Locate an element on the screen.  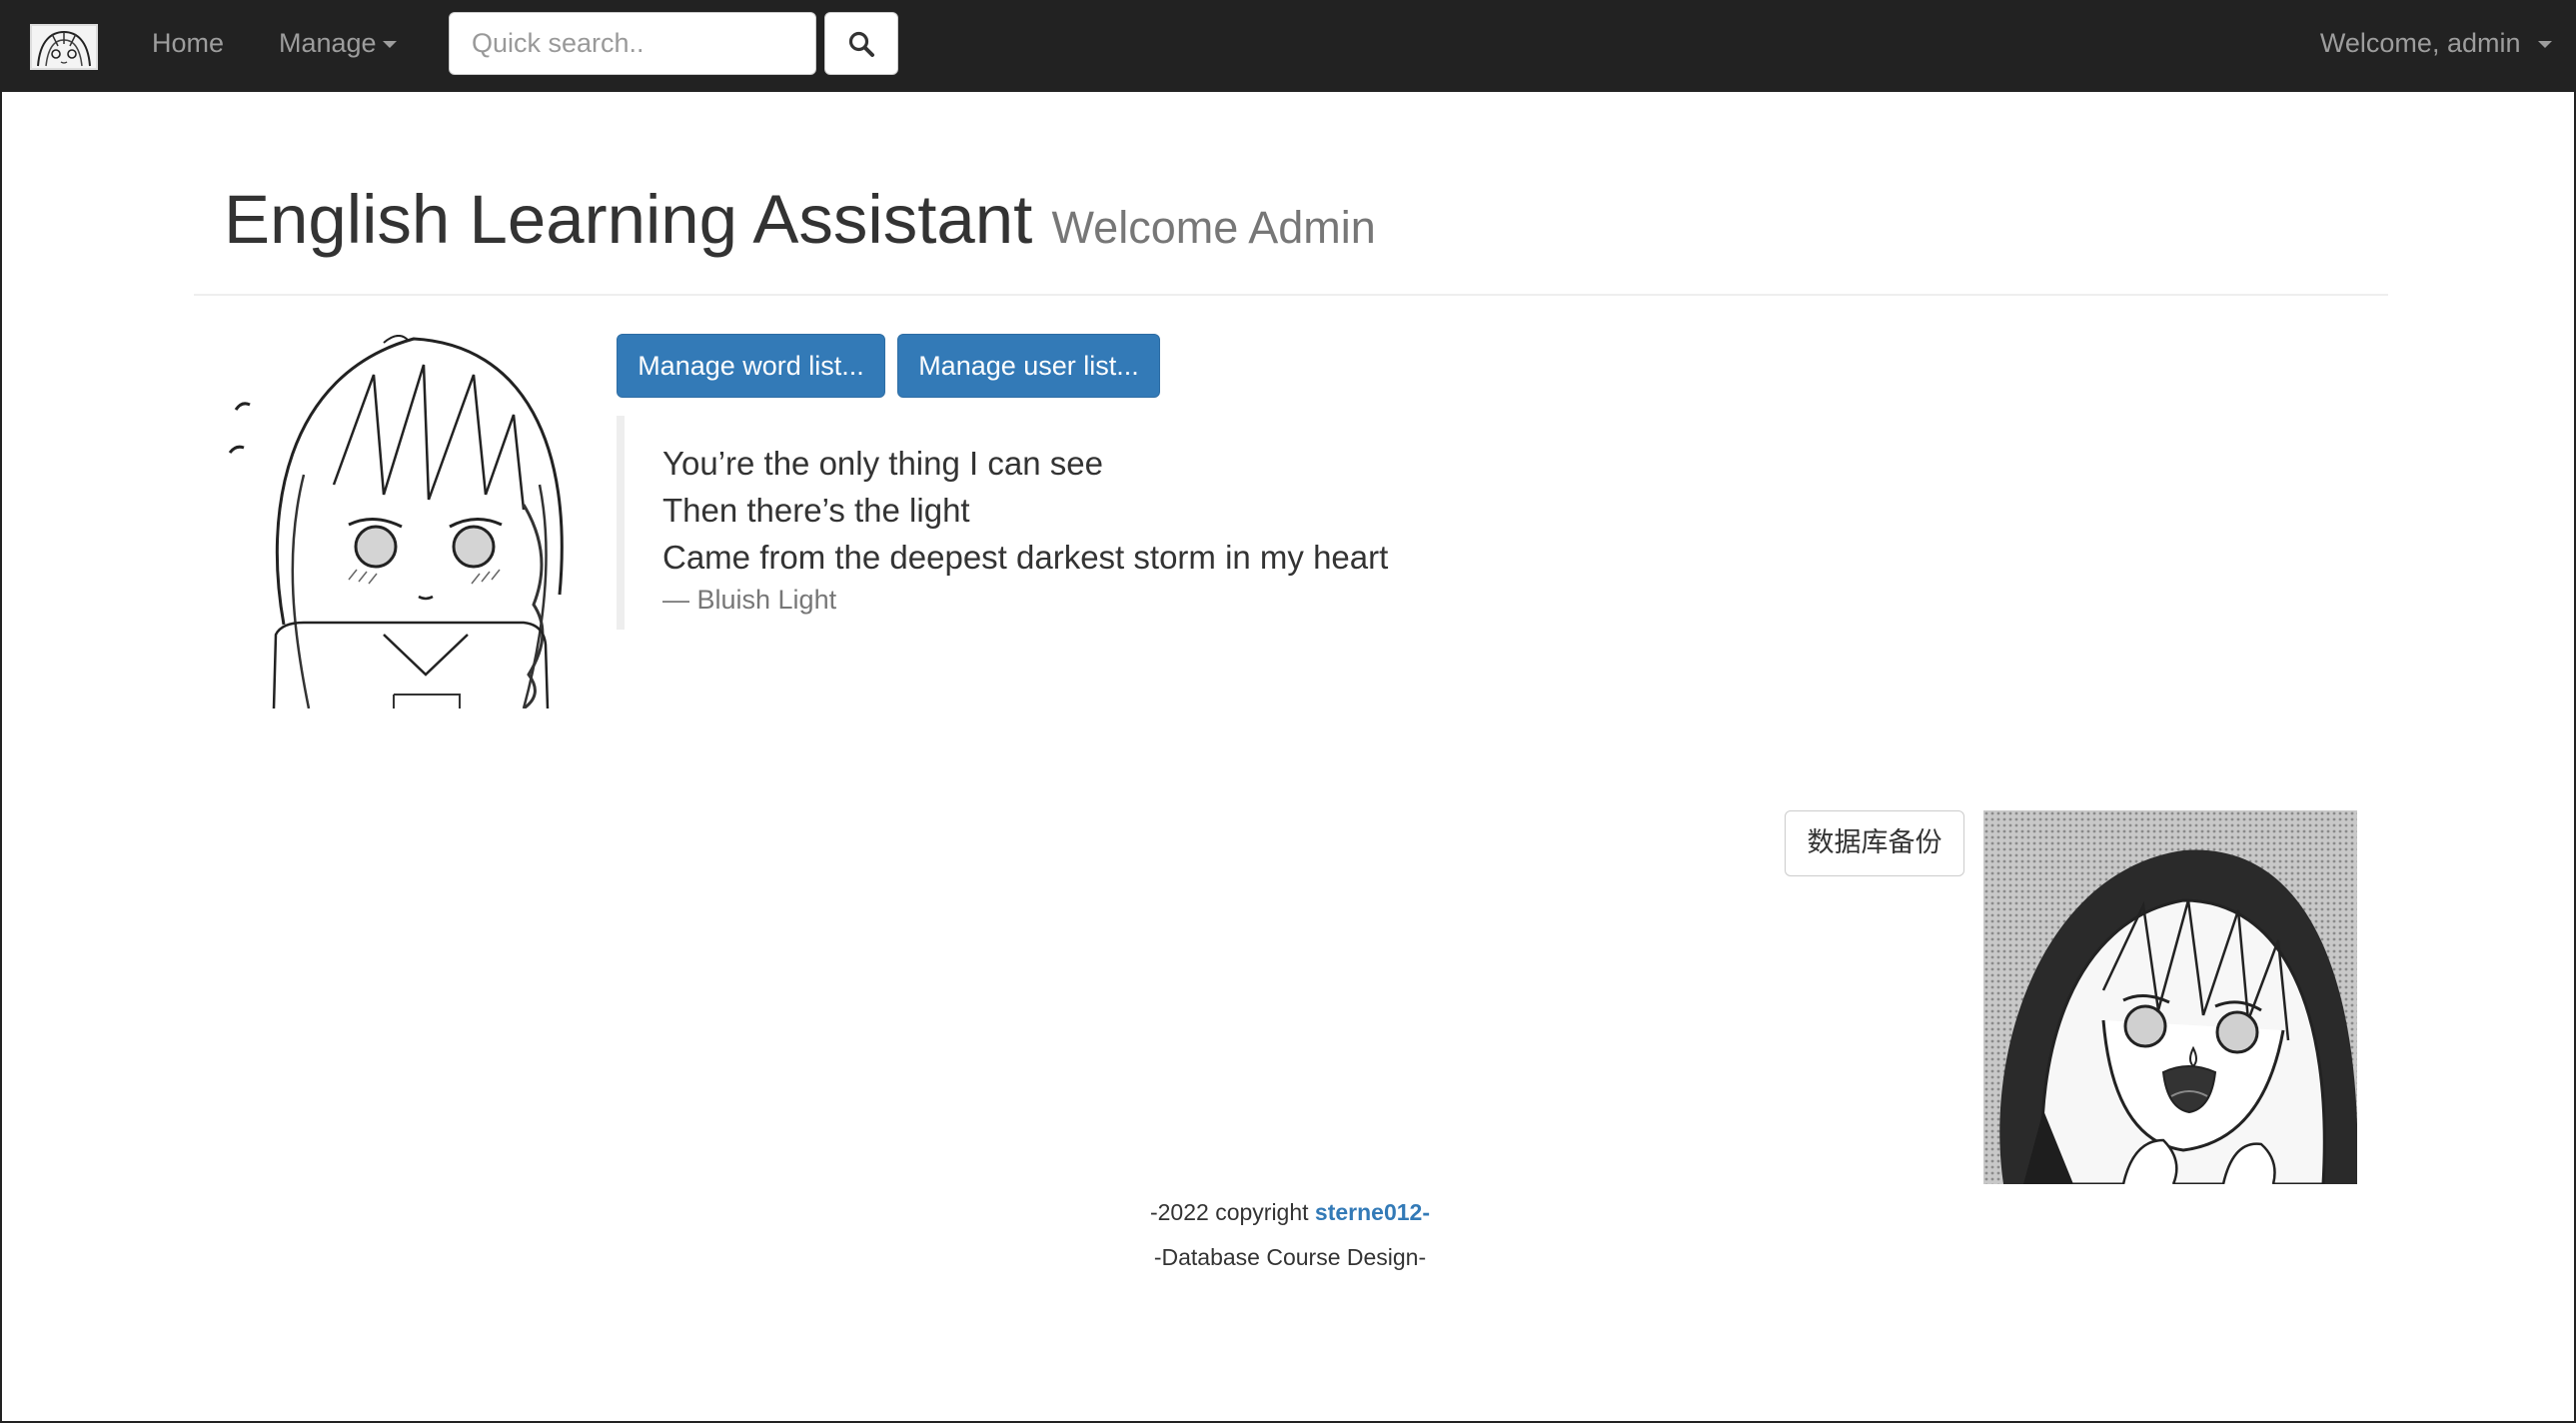
nav-home-link: Home is located at coordinates (188, 43).